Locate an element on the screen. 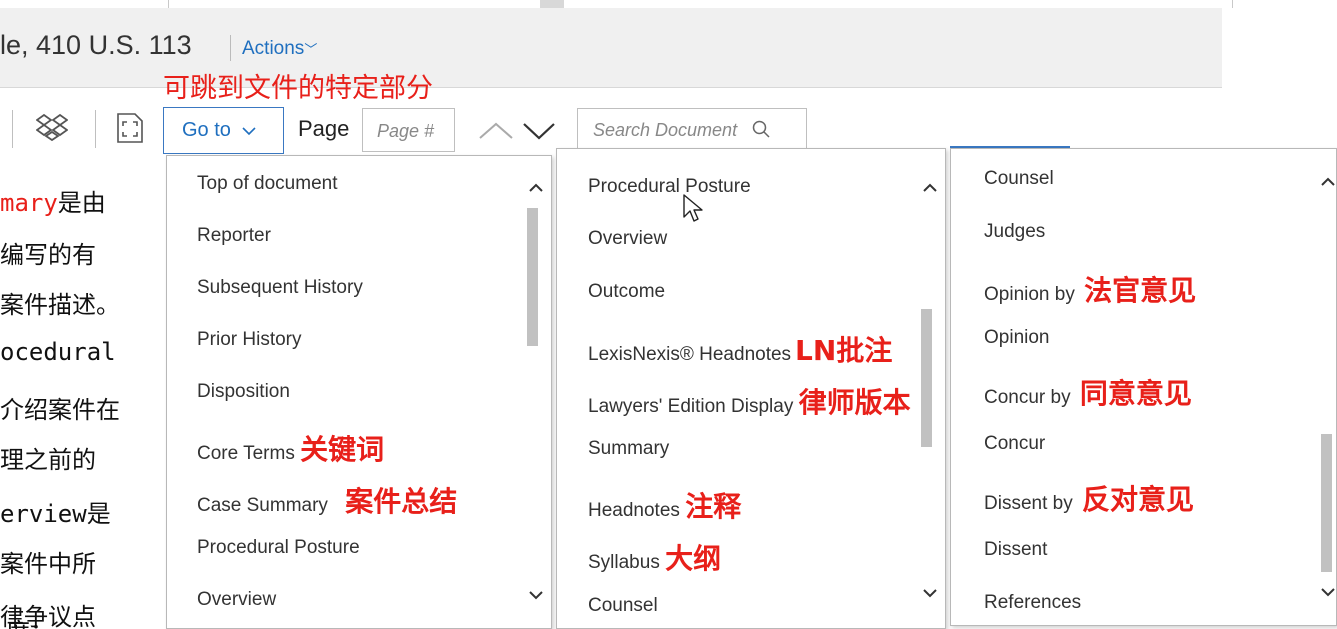 The image size is (1337, 629). next-hit-button is located at coordinates (539, 133).